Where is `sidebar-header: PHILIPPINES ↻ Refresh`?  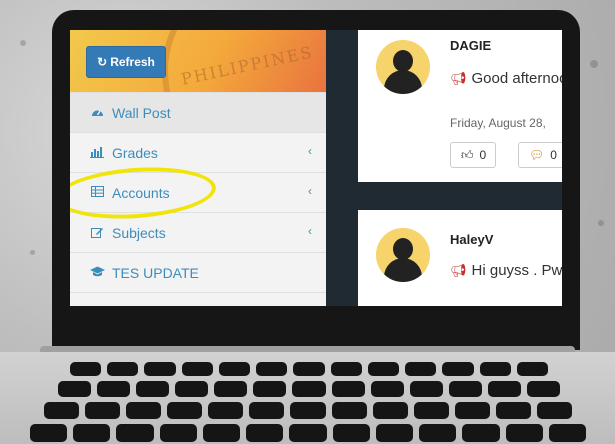 sidebar-header: PHILIPPINES ↻ Refresh is located at coordinates (198, 61).